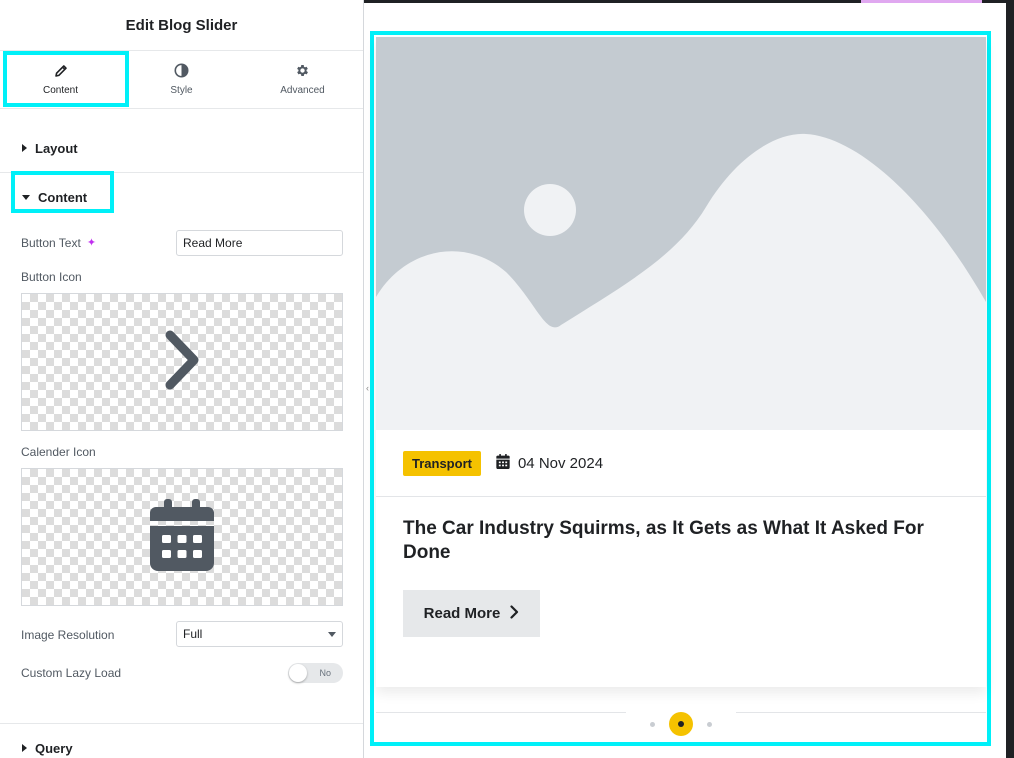 Image resolution: width=1014 pixels, height=758 pixels. Describe the element at coordinates (181, 90) in the screenshot. I see `tab-style-label: Style` at that location.